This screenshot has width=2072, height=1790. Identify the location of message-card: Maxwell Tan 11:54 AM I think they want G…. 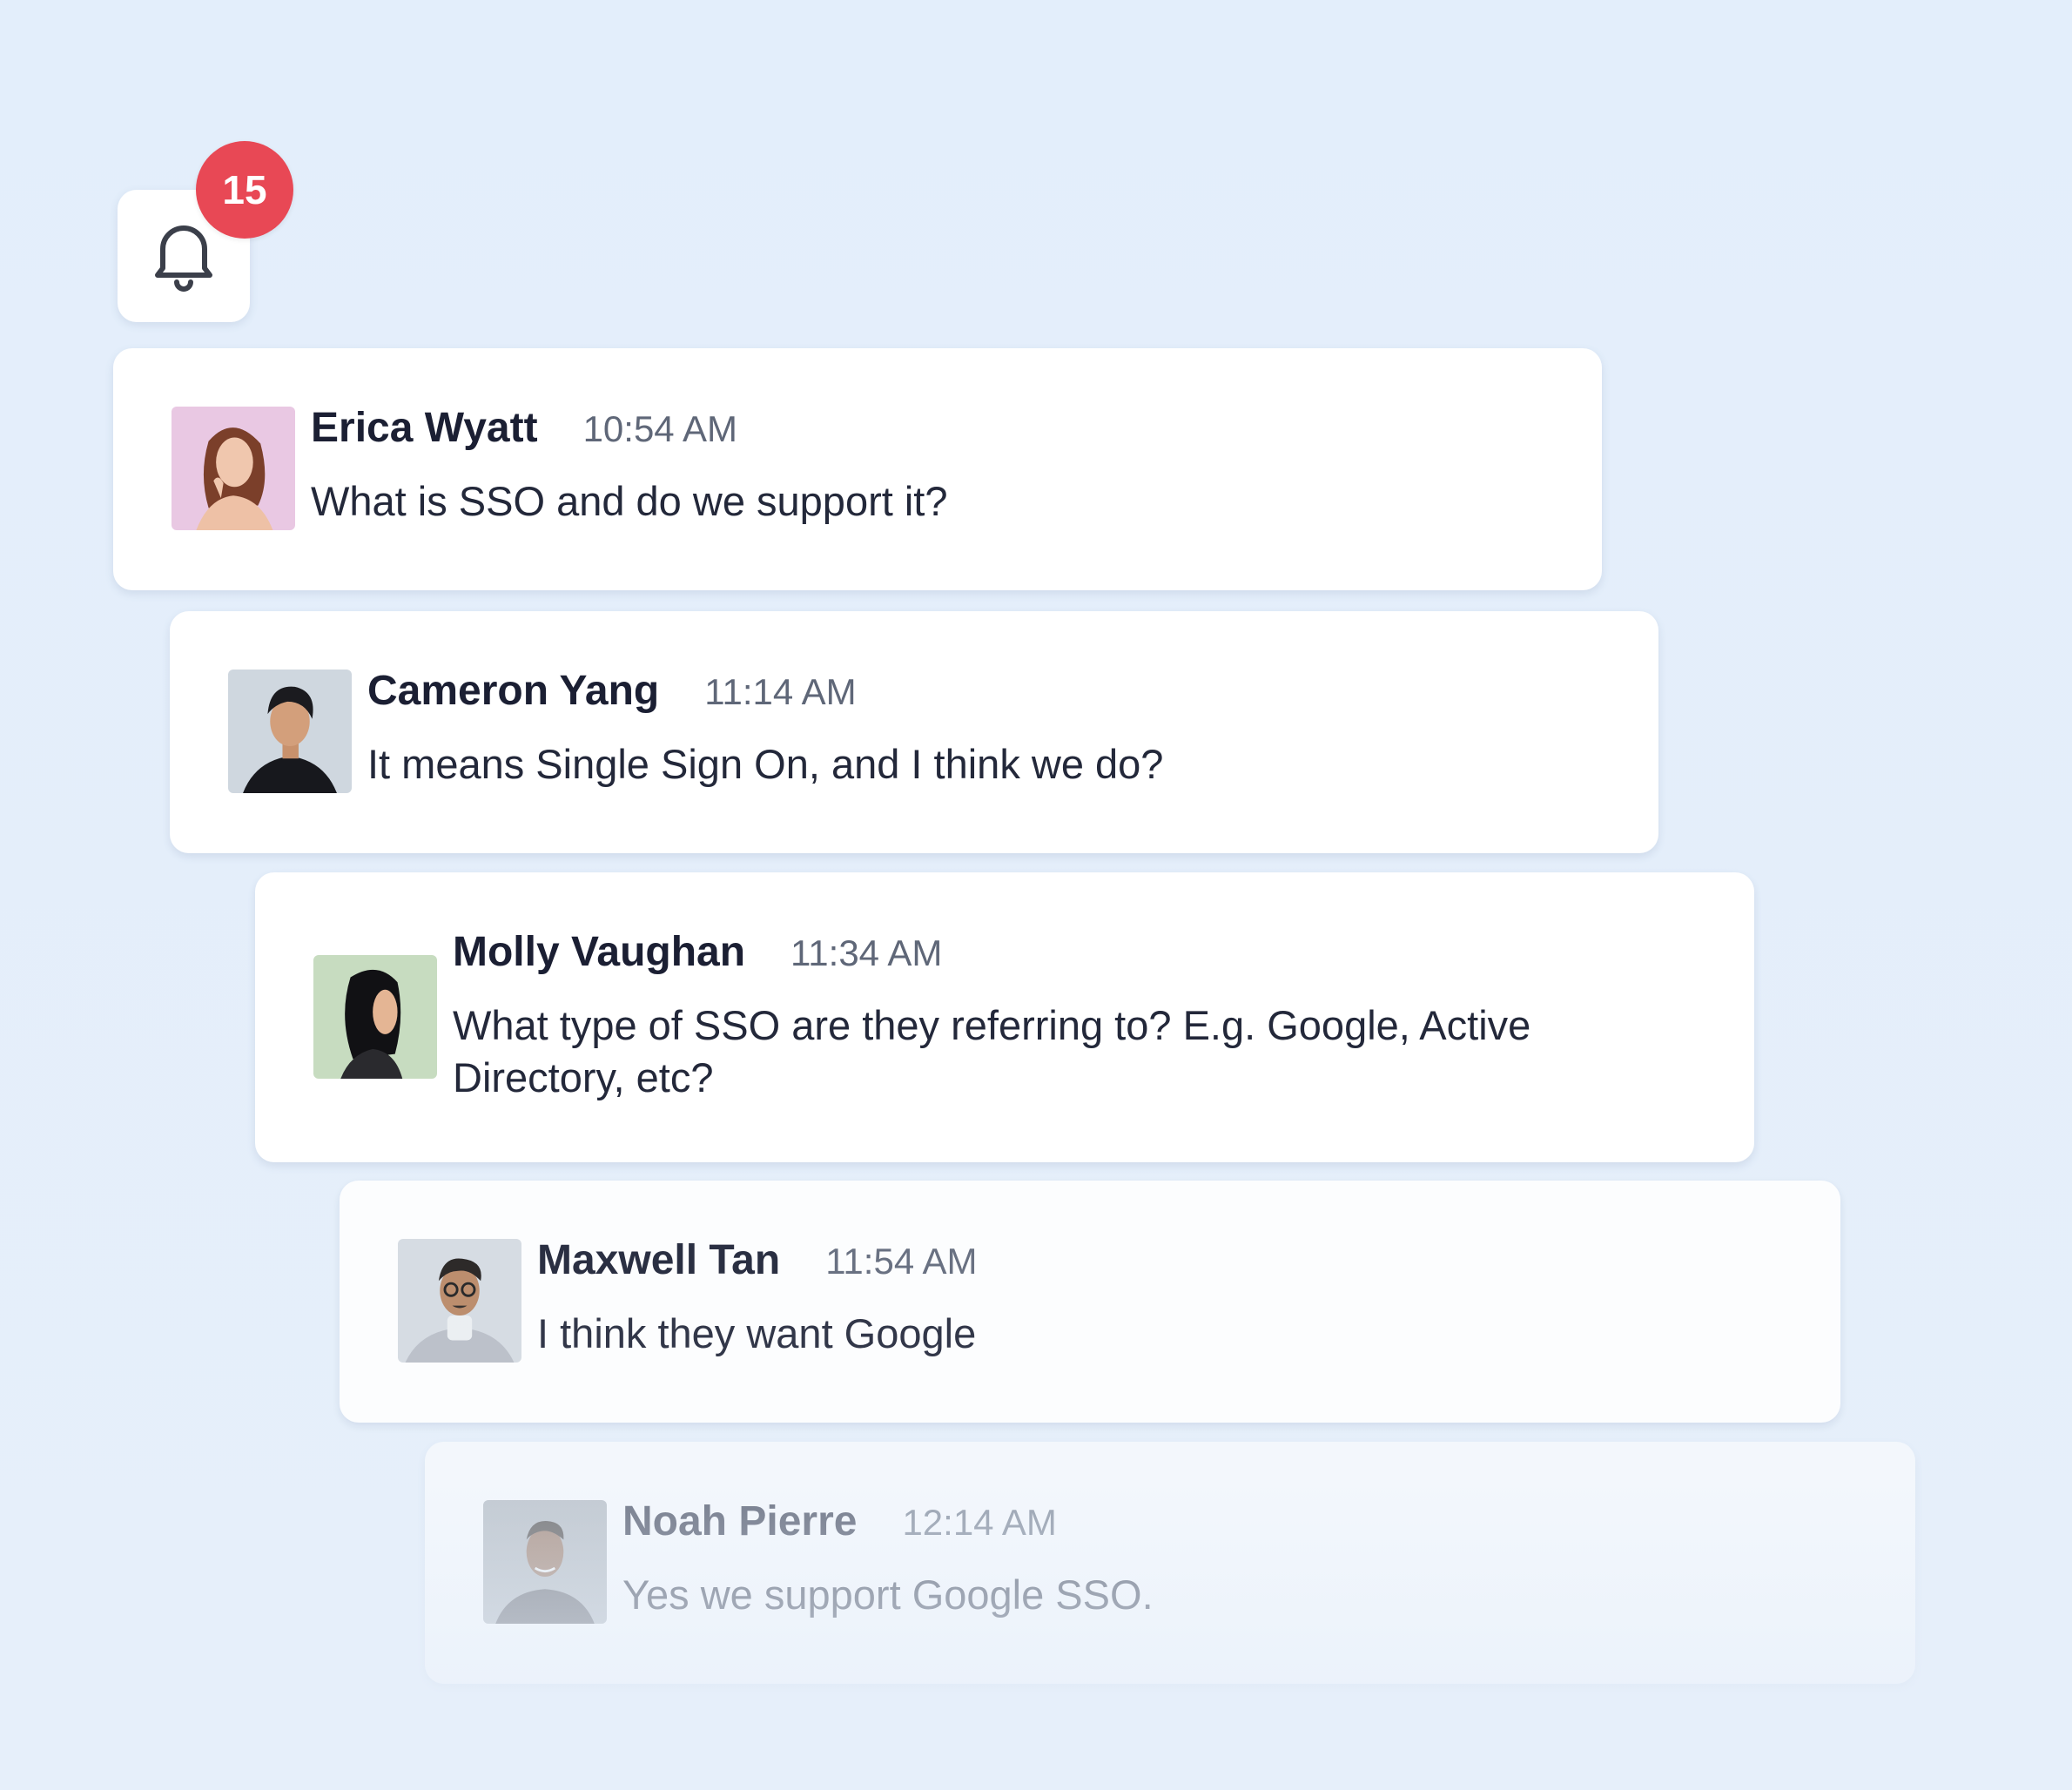
(1090, 1302).